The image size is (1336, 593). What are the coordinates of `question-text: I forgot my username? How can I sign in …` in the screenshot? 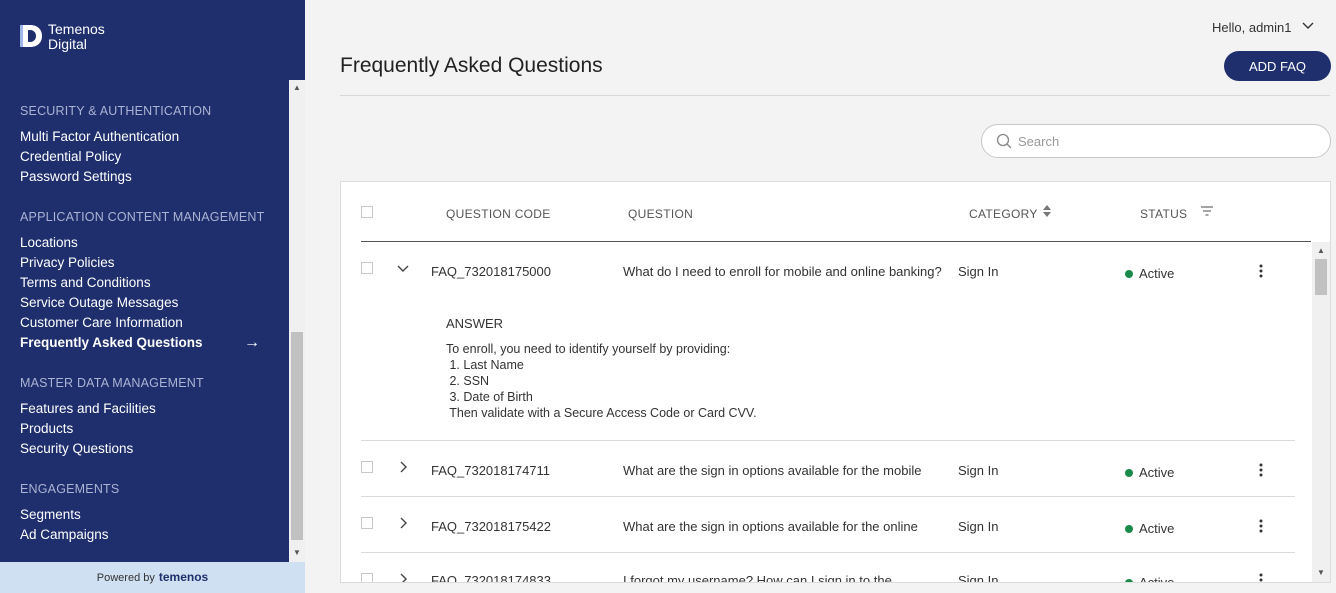 It's located at (757, 578).